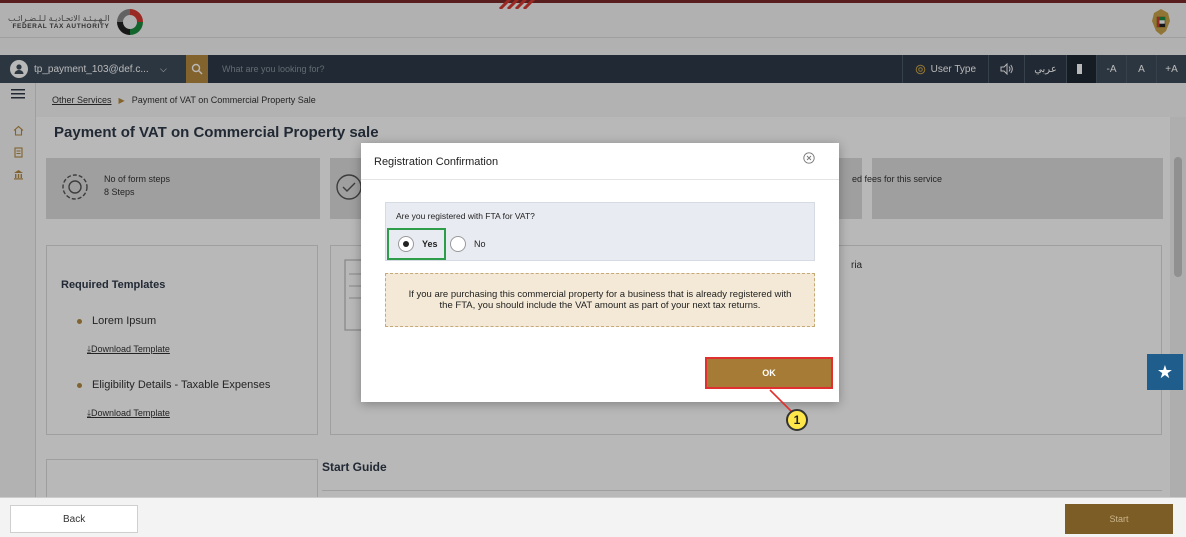 Image resolution: width=1186 pixels, height=537 pixels. Describe the element at coordinates (593, 517) in the screenshot. I see `footer-bar: Back Start` at that location.